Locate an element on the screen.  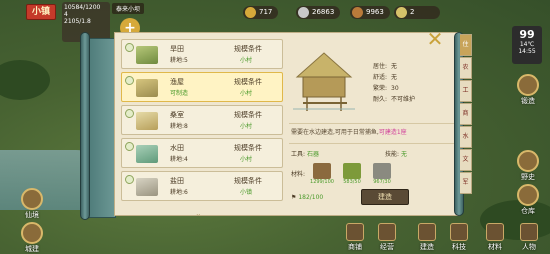
stat-row: 舒适: 无 is located at coordinates (394, 77).